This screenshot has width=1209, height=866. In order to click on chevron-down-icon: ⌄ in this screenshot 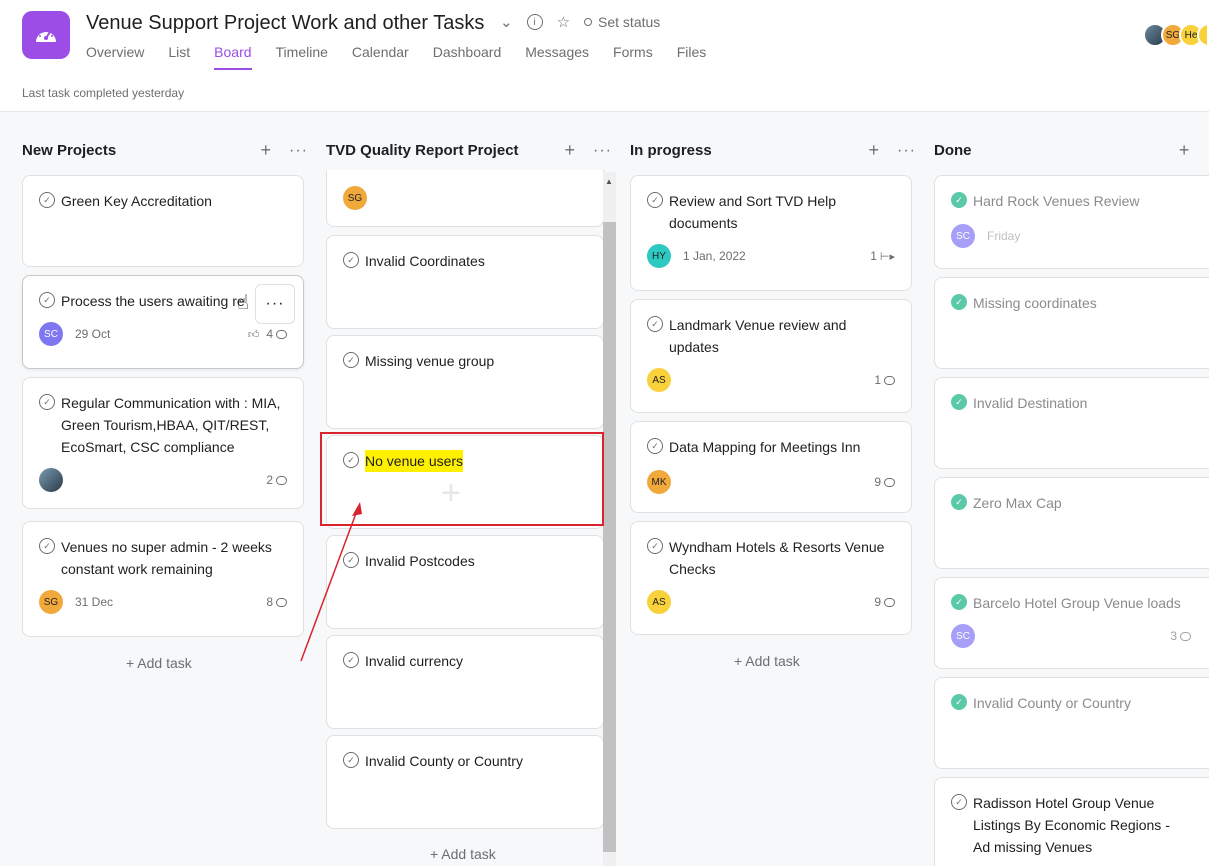, I will do `click(506, 22)`.